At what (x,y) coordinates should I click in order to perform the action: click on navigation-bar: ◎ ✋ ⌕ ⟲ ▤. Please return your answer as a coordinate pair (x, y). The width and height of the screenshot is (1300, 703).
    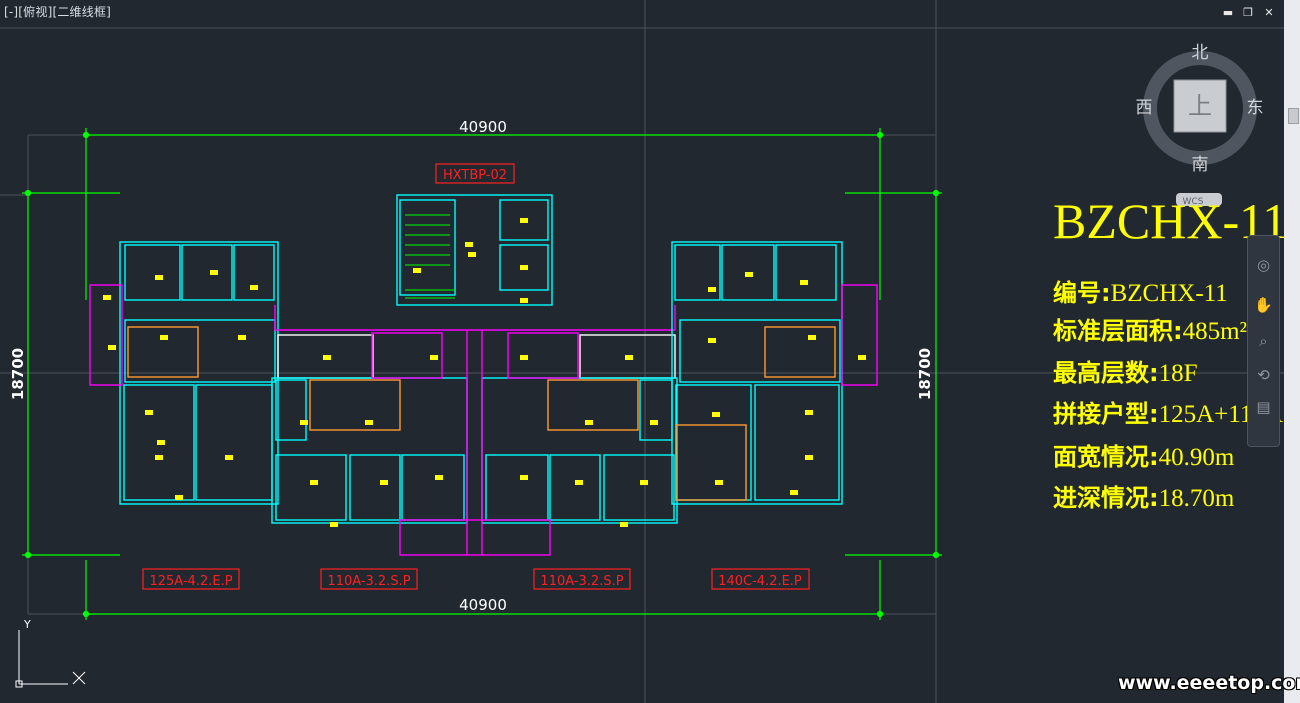
    Looking at the image, I should click on (1263, 341).